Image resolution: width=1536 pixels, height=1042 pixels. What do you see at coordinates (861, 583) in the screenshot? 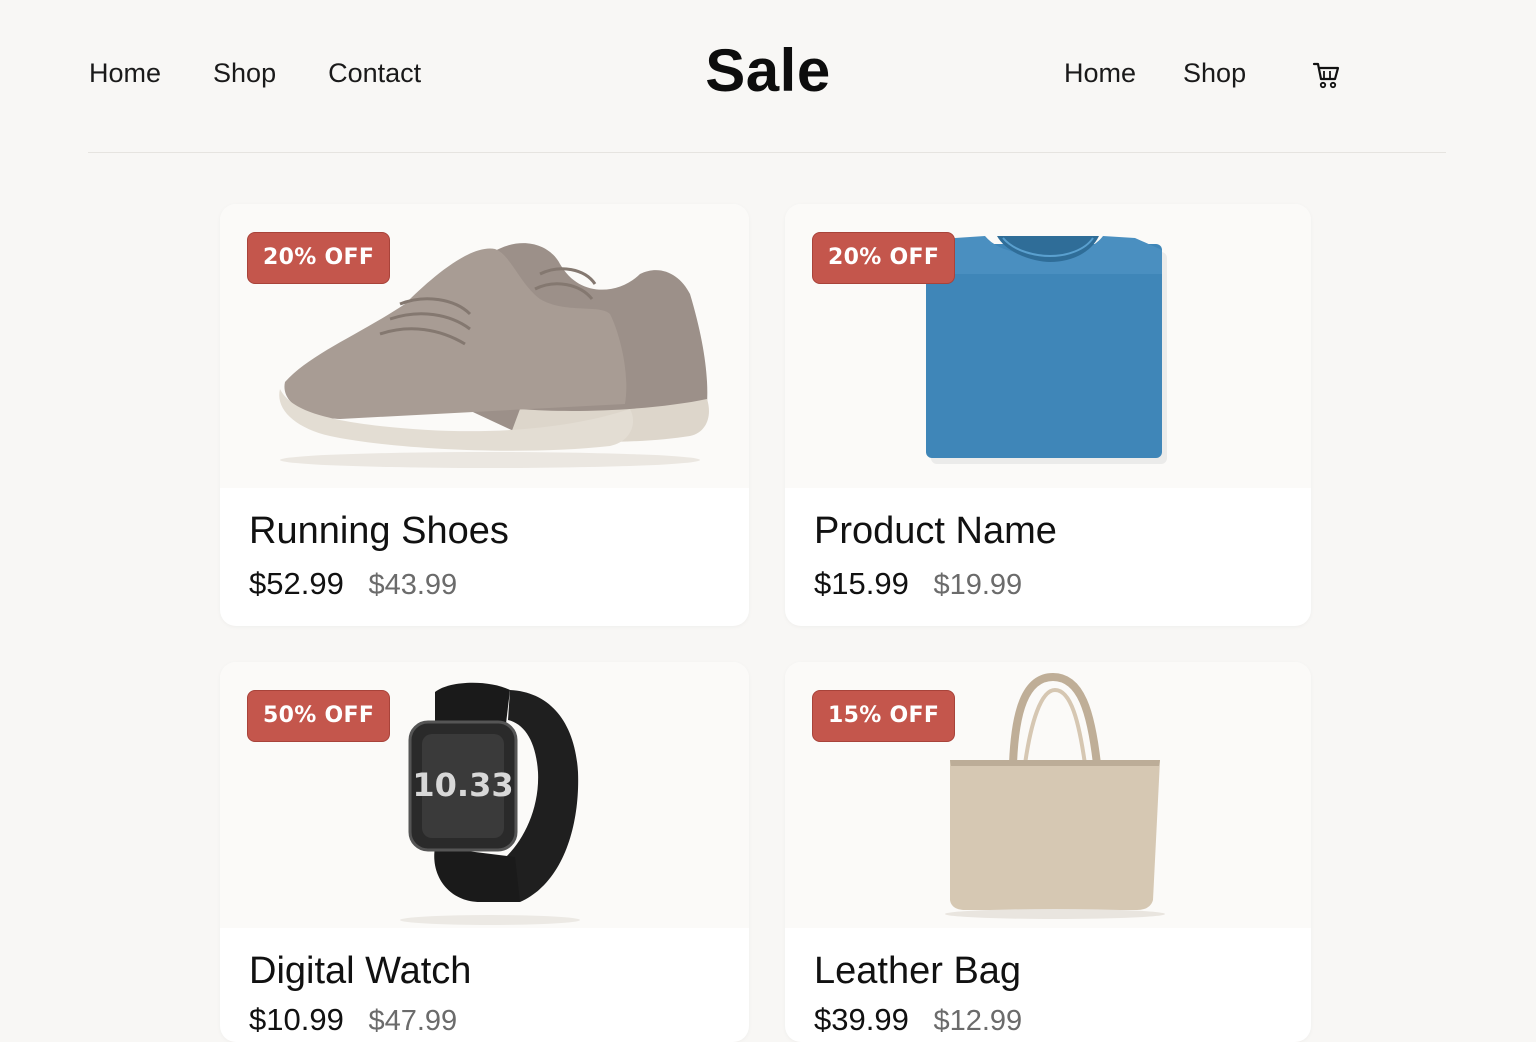
I see `sale-price: $15.99` at bounding box center [861, 583].